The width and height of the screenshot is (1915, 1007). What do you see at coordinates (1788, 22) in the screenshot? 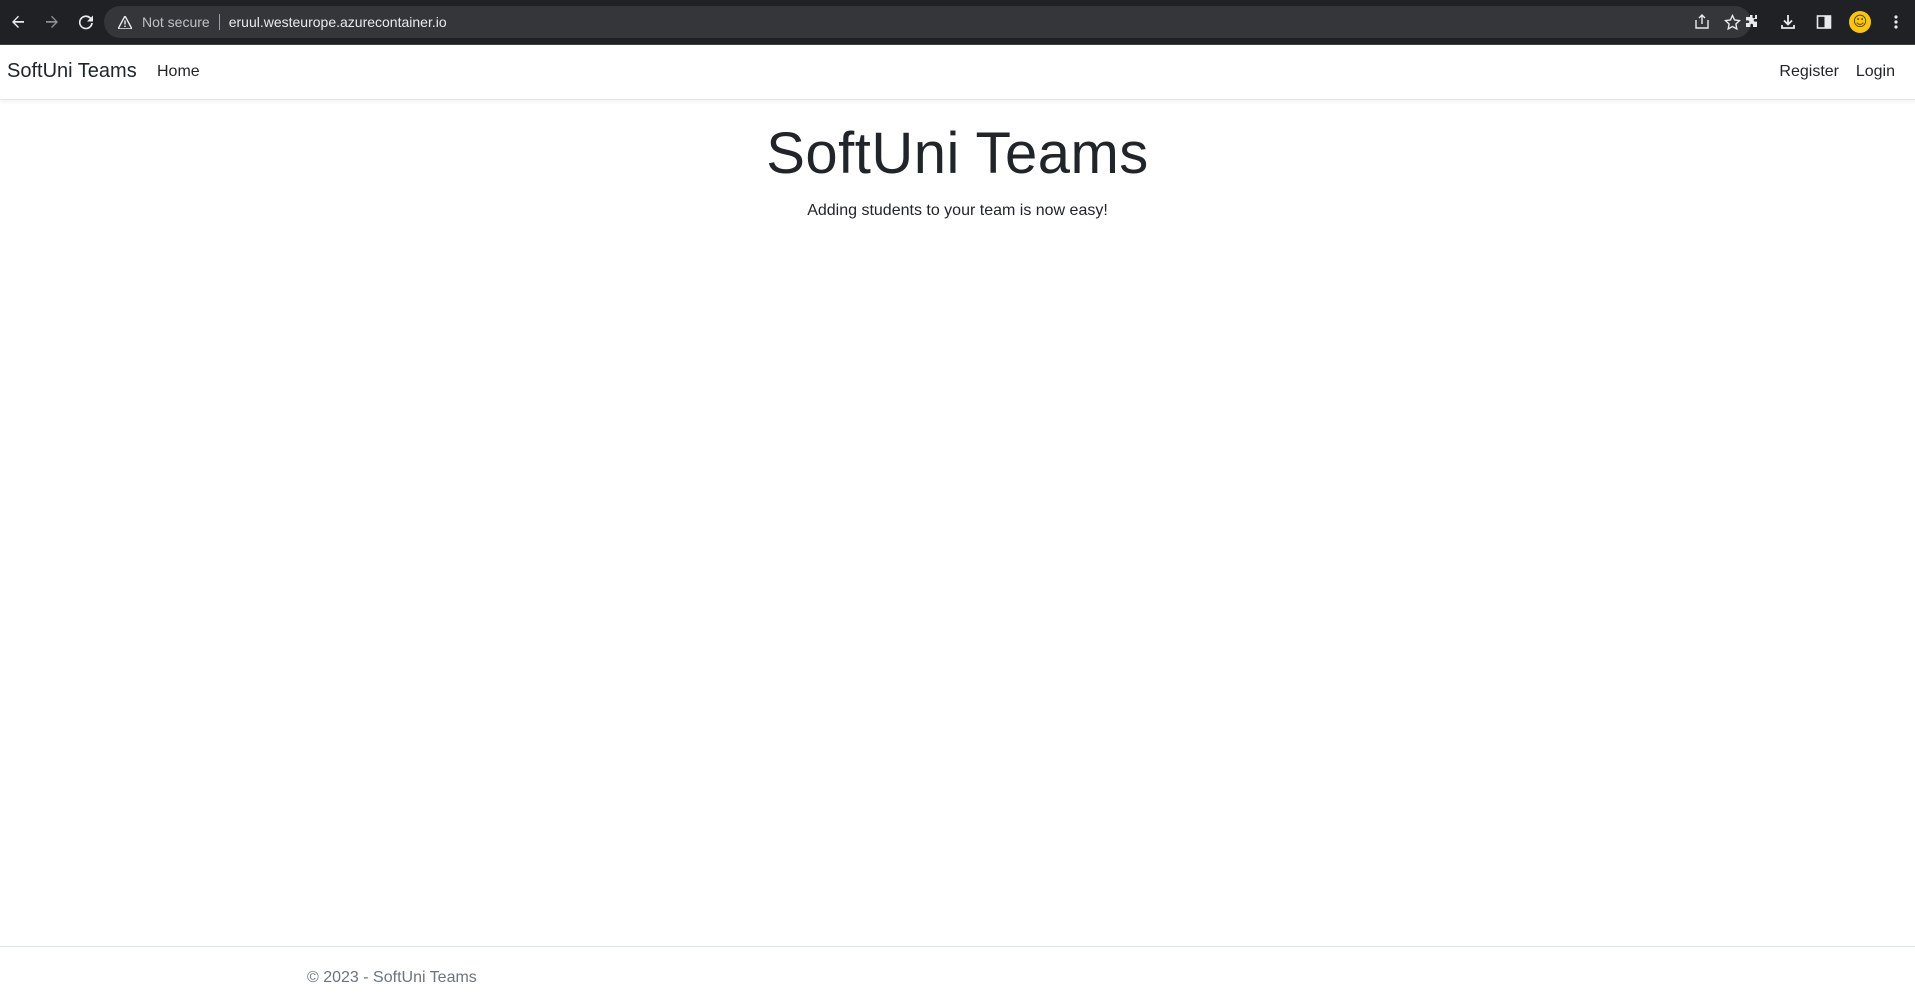
I see `download-icon` at bounding box center [1788, 22].